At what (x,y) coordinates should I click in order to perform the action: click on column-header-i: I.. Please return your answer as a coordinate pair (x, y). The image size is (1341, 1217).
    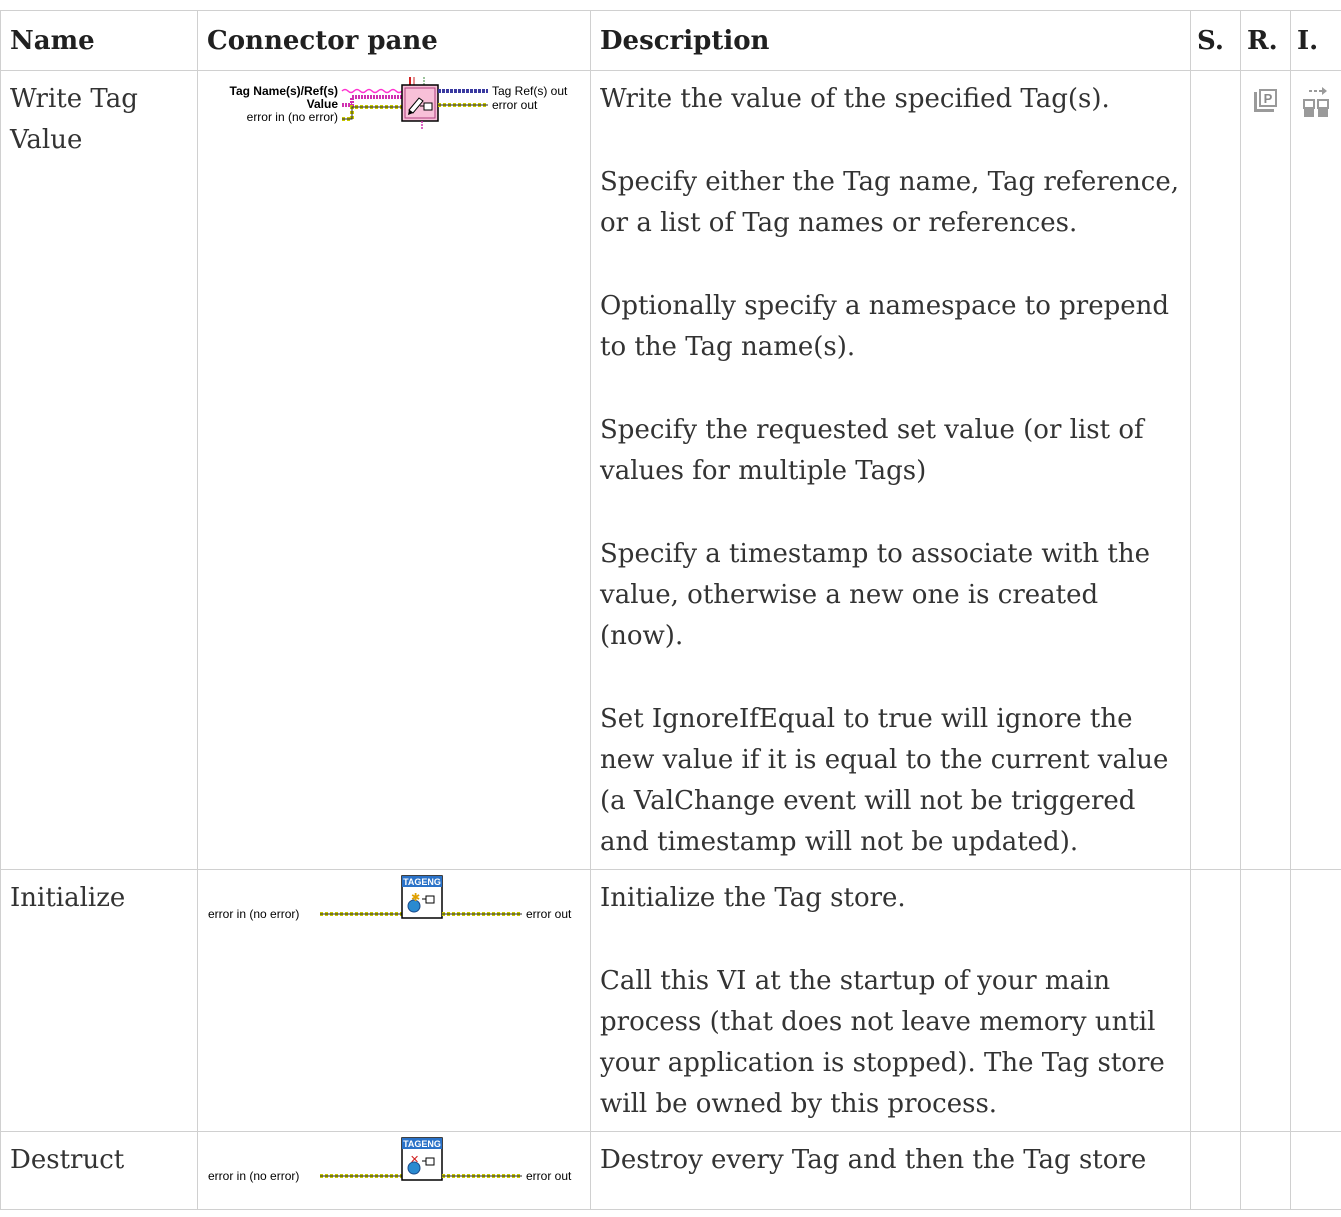
    Looking at the image, I should click on (1316, 41).